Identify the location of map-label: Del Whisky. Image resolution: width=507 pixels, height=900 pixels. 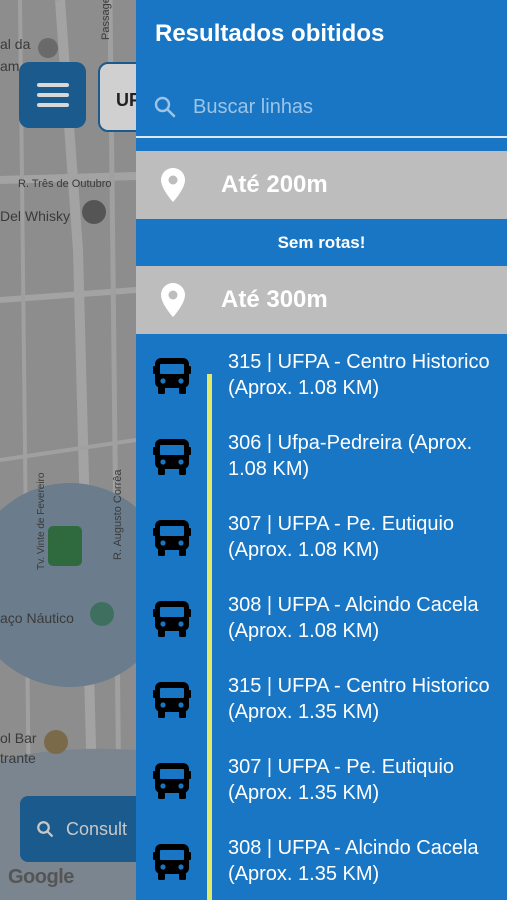
(35, 216).